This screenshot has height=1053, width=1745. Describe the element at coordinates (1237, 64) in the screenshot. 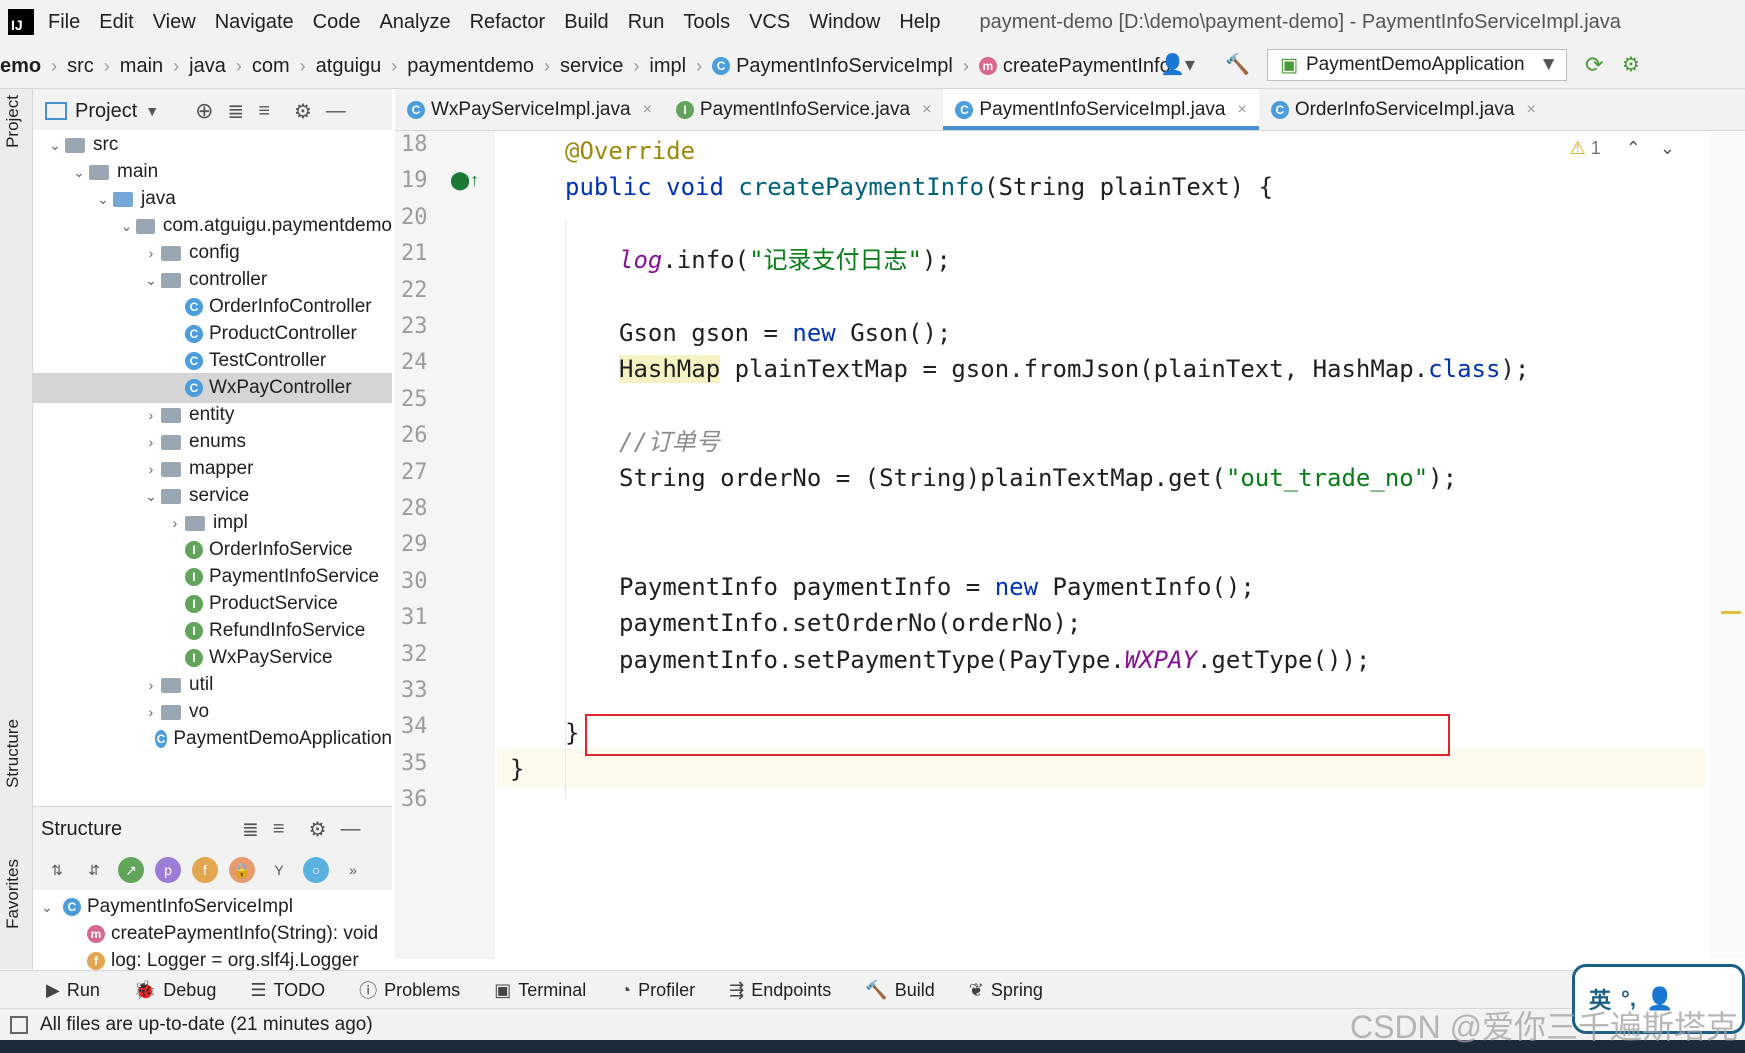

I see `build-hammer-icon: 🔨` at that location.